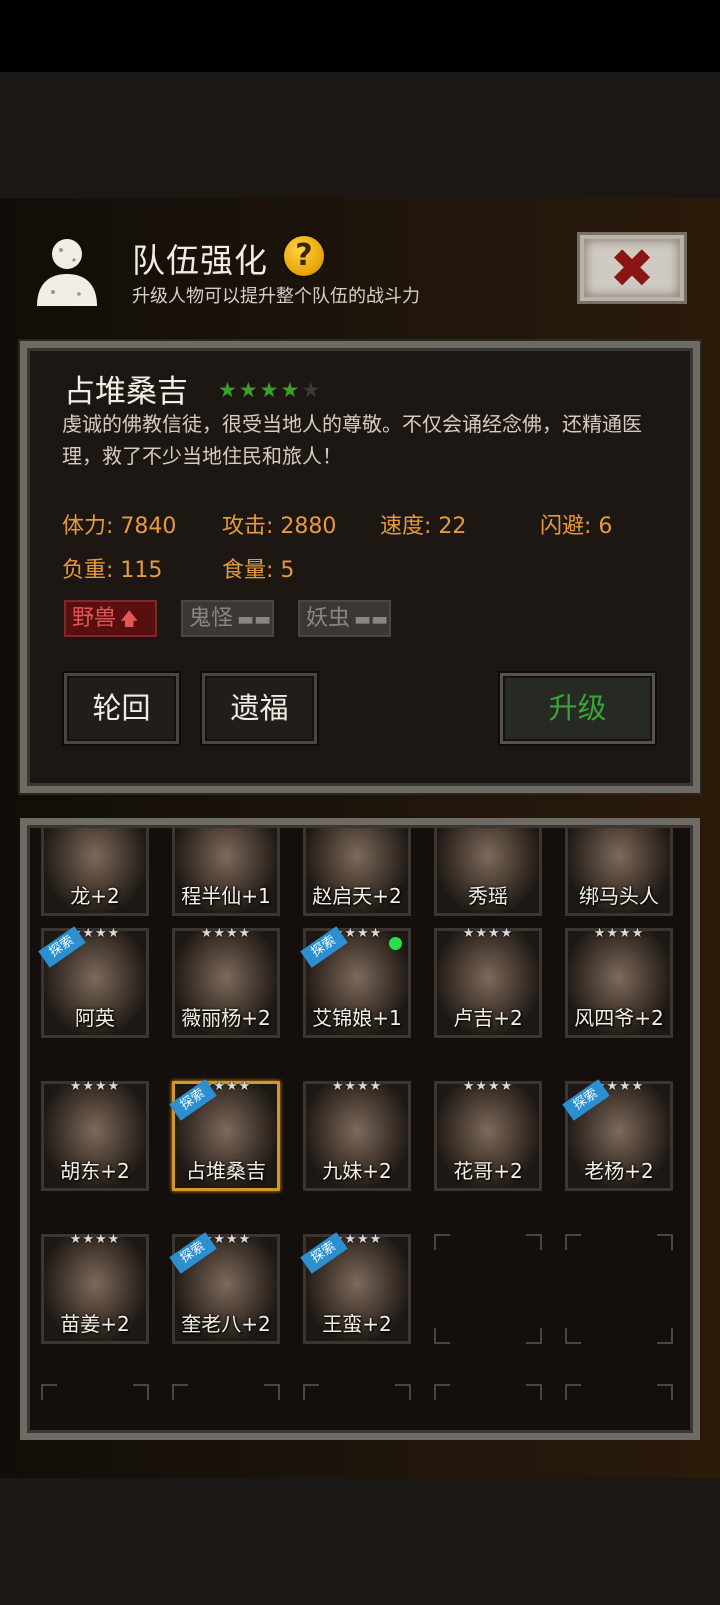  I want to click on card-name: 程半仙+1, so click(226, 896).